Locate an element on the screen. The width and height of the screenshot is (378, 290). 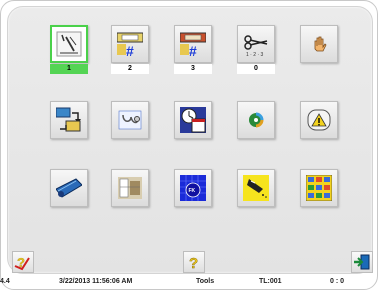
question-icon: ? is located at coordinates (194, 263).